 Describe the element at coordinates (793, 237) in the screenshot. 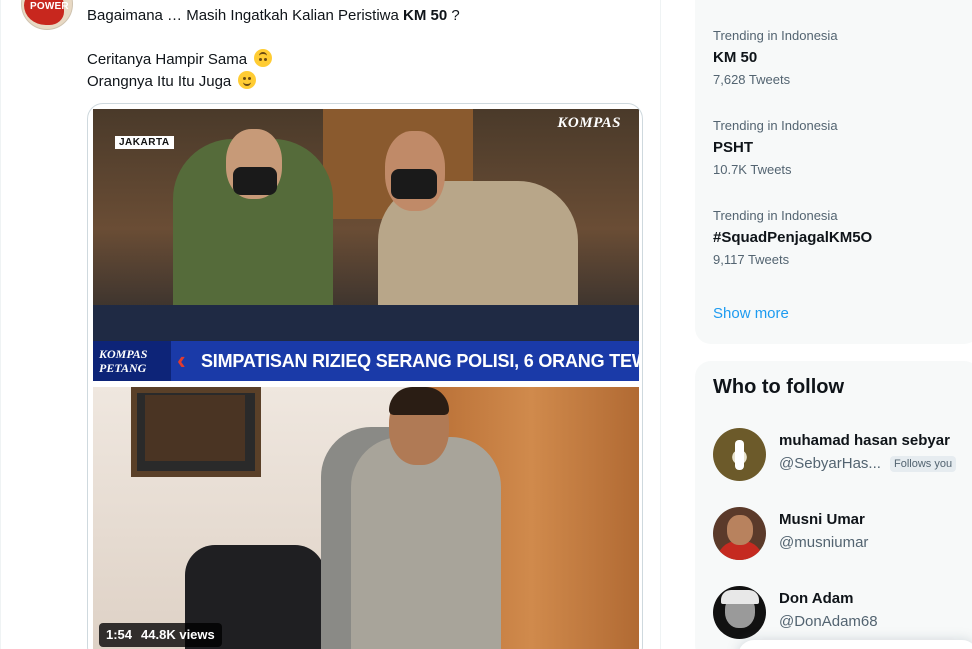

I see `trend-name: #SquadPenjagalKM5O` at that location.